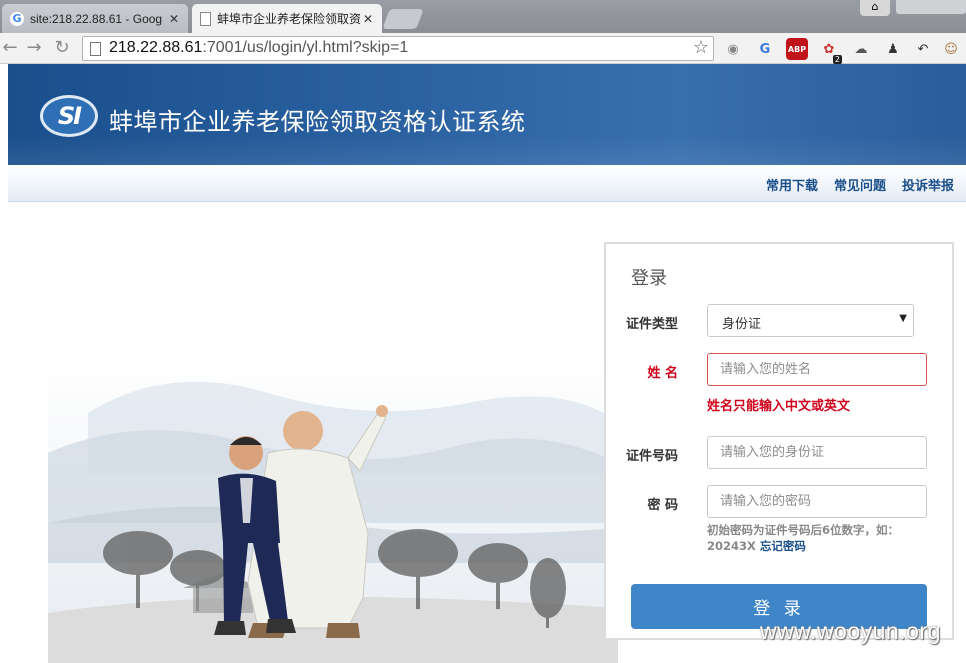 The height and width of the screenshot is (663, 966). Describe the element at coordinates (403, 19) in the screenshot. I see `new-tab-button` at that location.